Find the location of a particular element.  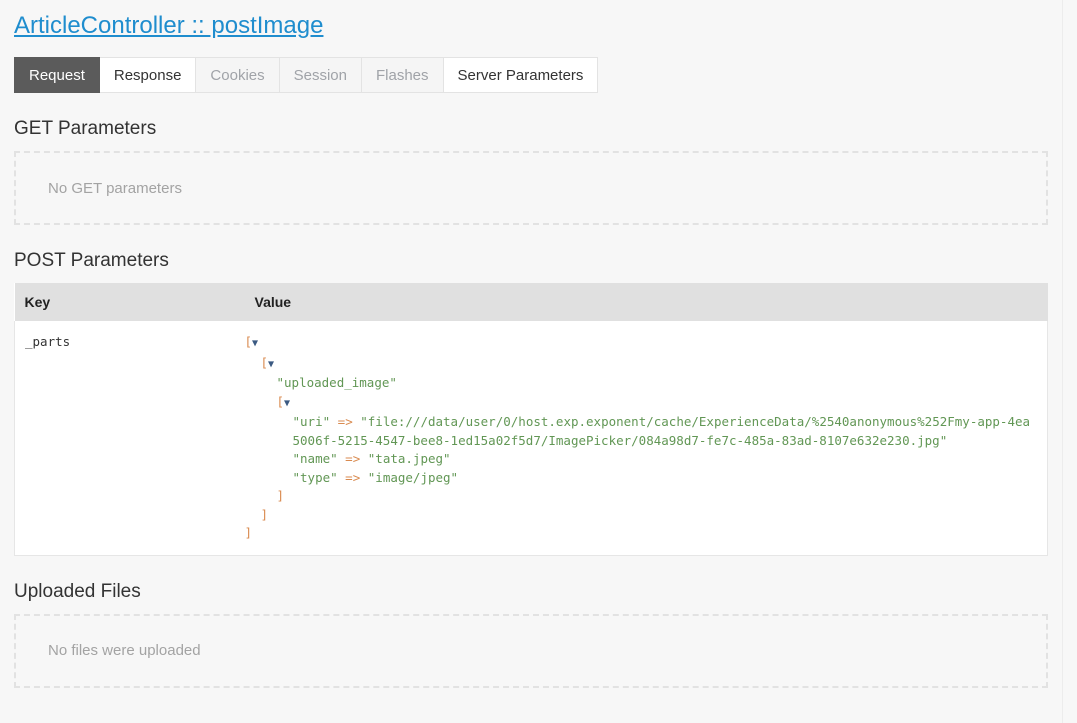

dump-line: "type" => "image/jpeg" is located at coordinates (641, 478).